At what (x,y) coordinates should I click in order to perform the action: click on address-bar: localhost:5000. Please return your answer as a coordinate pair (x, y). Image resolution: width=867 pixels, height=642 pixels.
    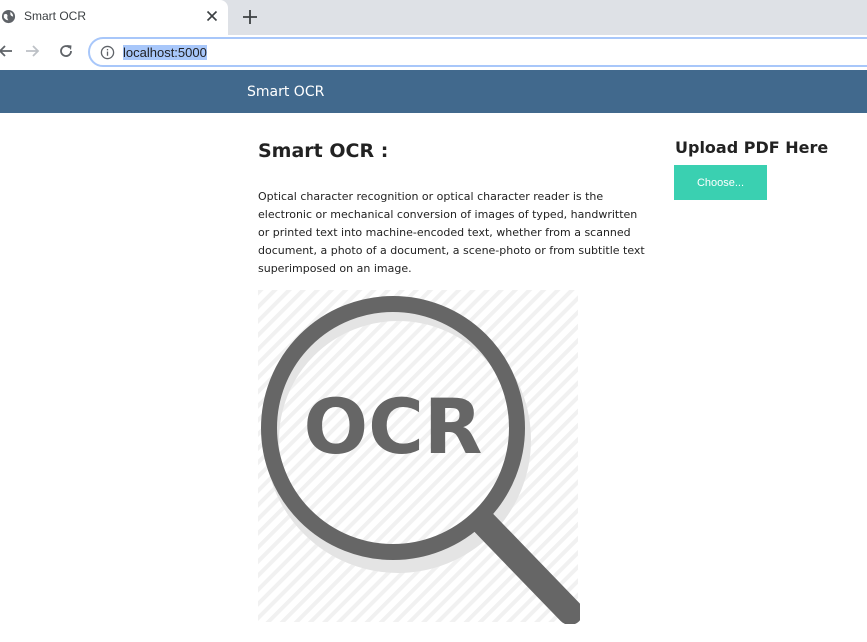
    Looking at the image, I should click on (477, 52).